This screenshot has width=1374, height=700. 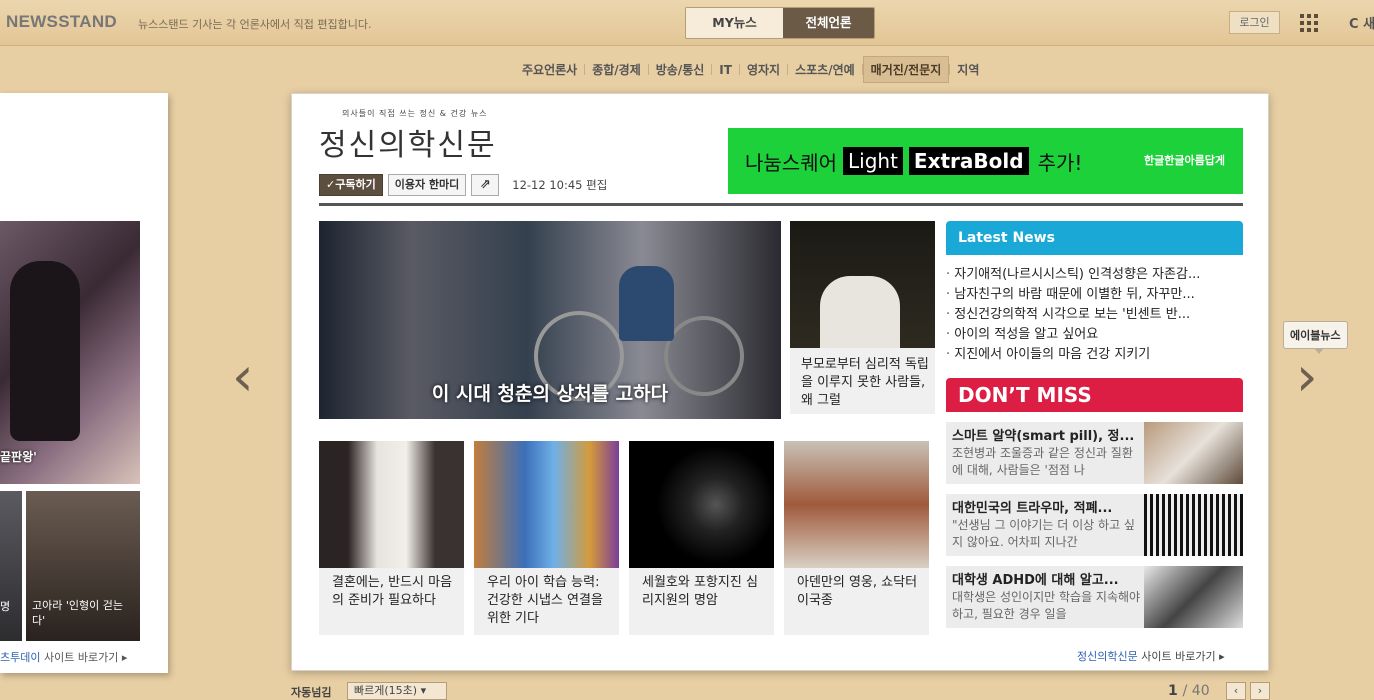 What do you see at coordinates (84, 613) in the screenshot?
I see `prev-press-caption-3: 고아라 '인형이 걷는 다'` at bounding box center [84, 613].